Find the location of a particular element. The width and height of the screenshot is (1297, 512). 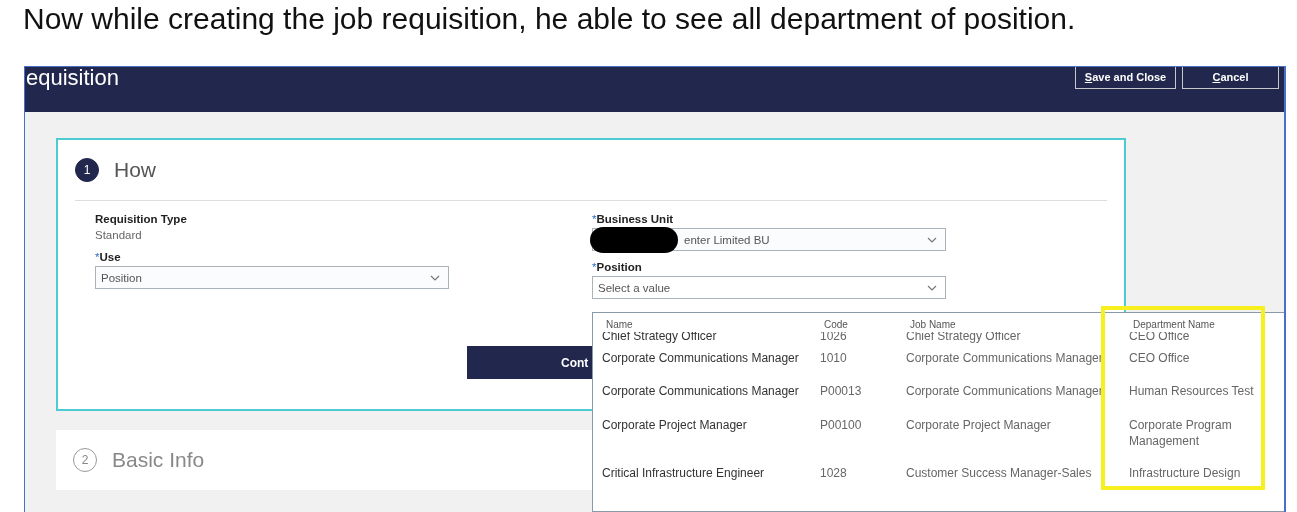

column-header: Department Name is located at coordinates (1174, 324).